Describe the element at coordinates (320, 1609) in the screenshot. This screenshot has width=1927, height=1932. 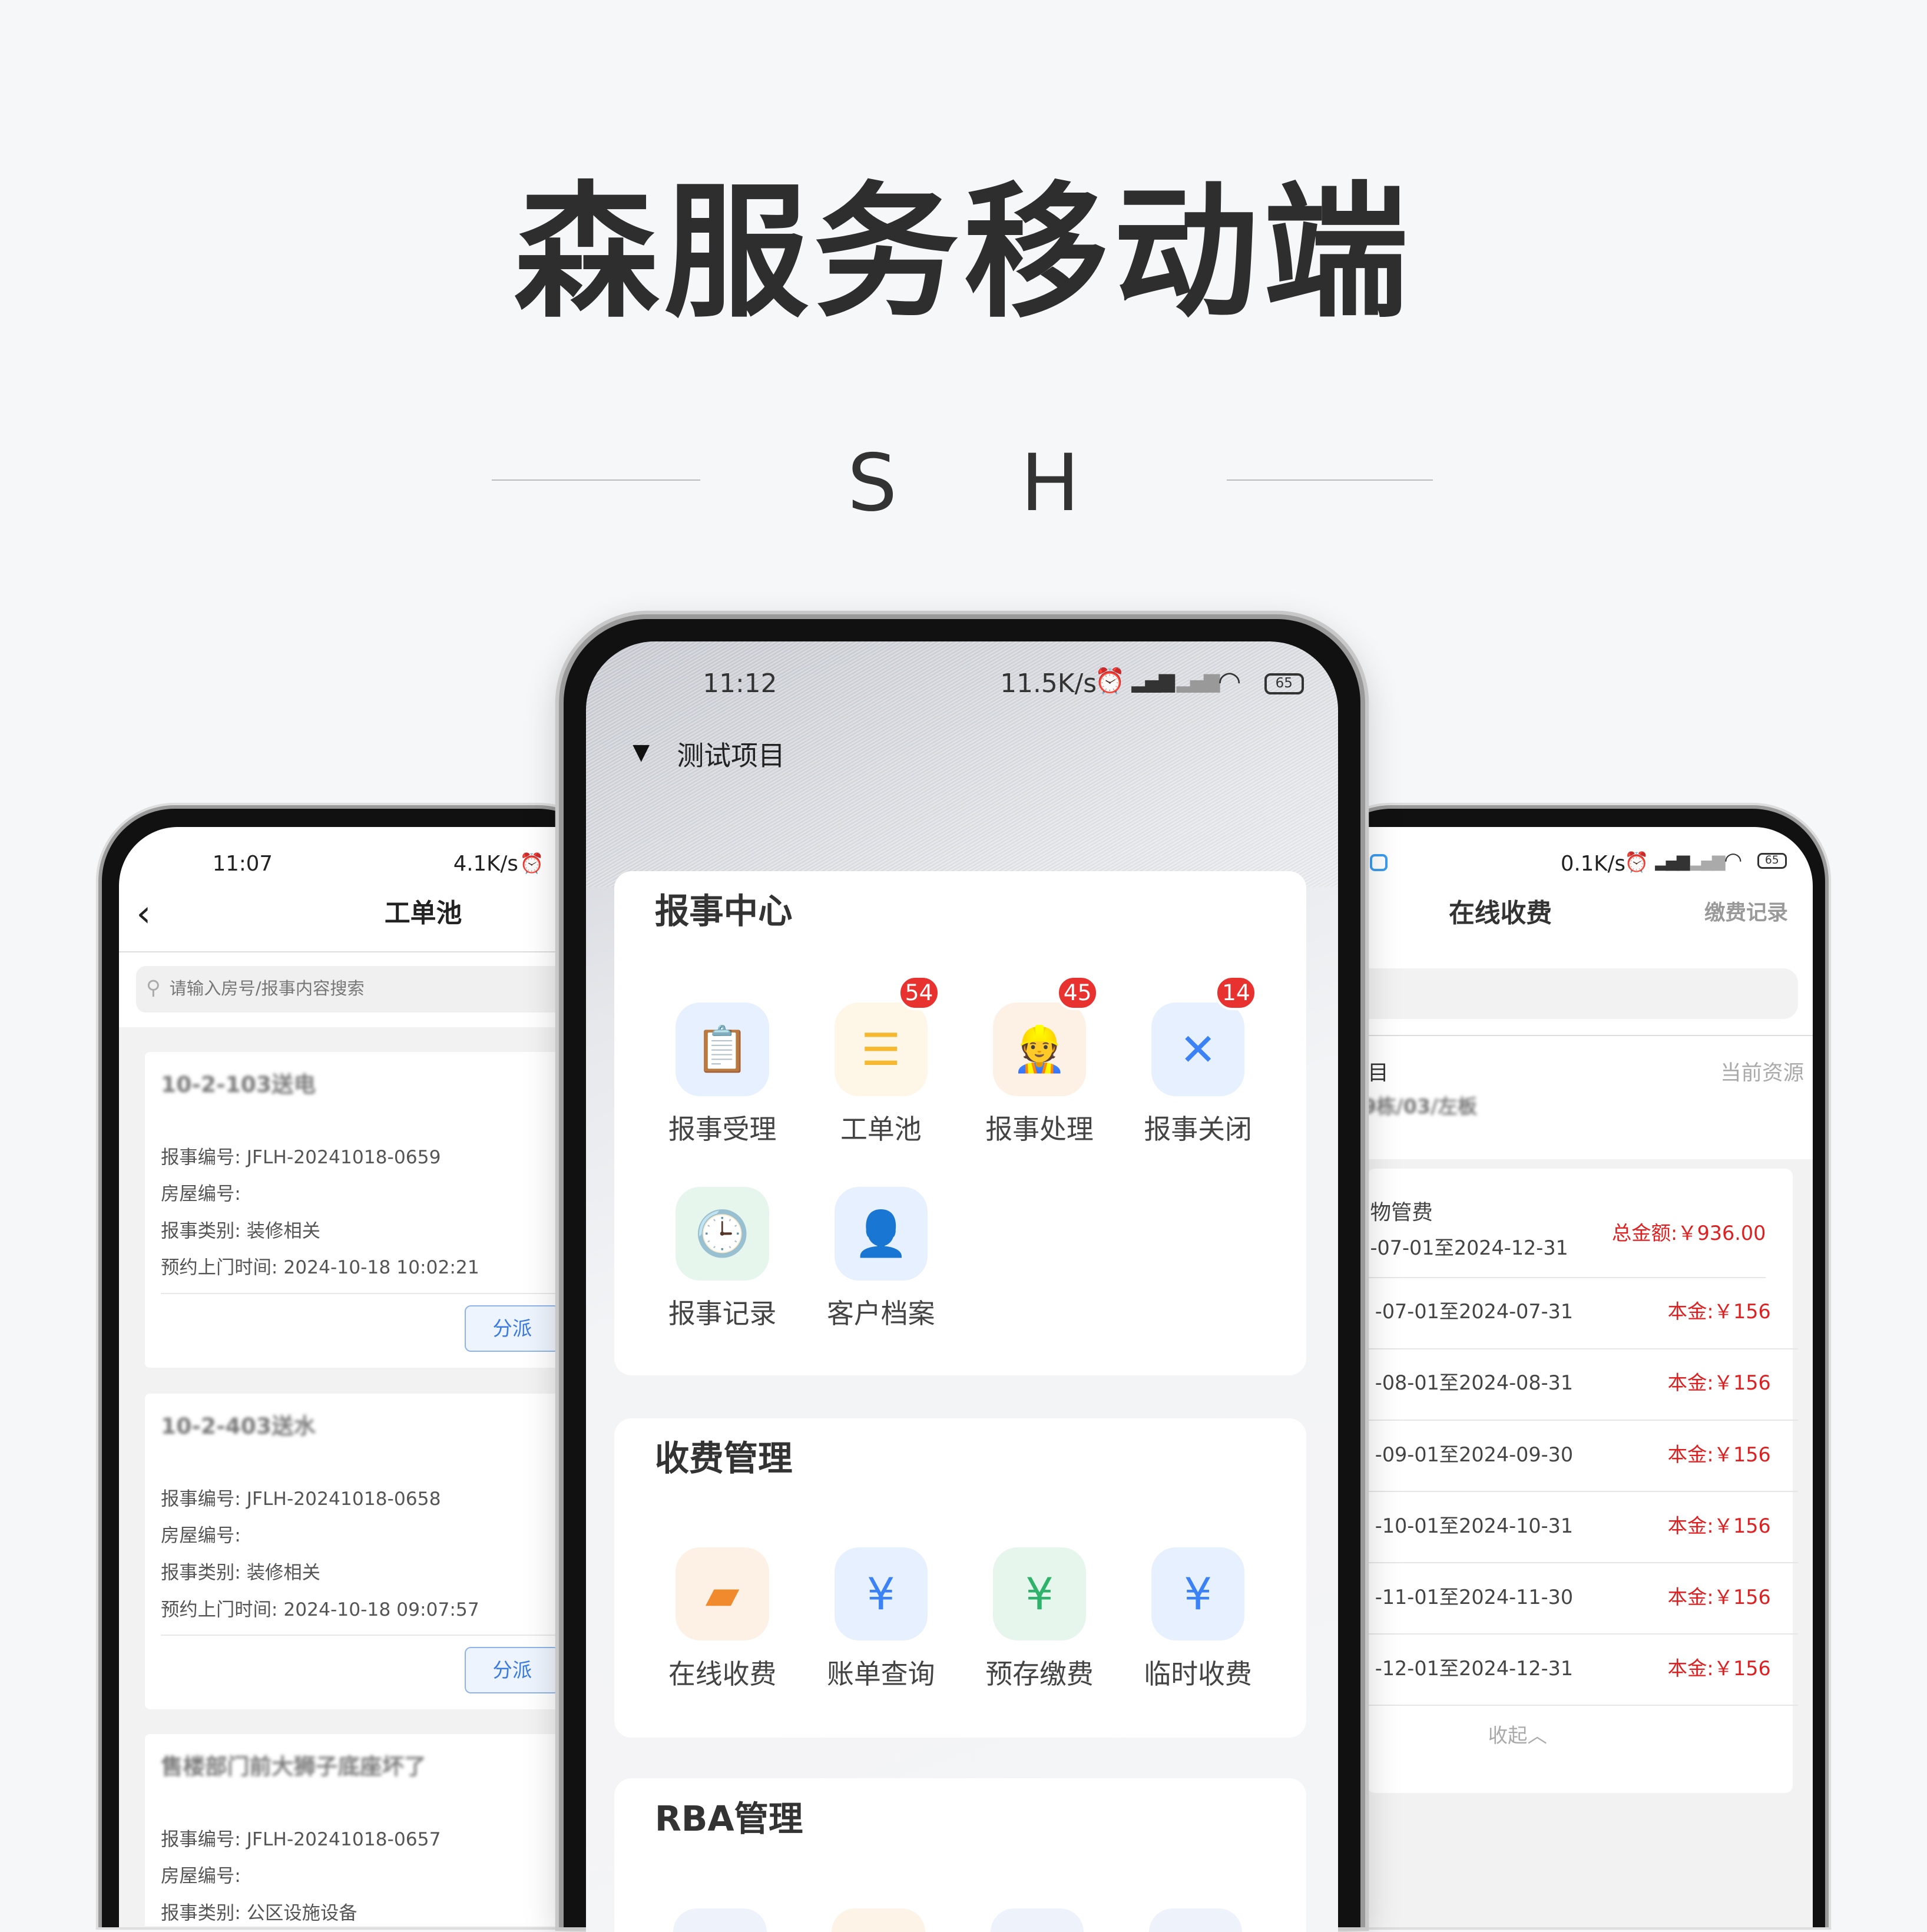
I see `appointment-time: 预约上门时间: 2024-10-18 09:07:57` at that location.